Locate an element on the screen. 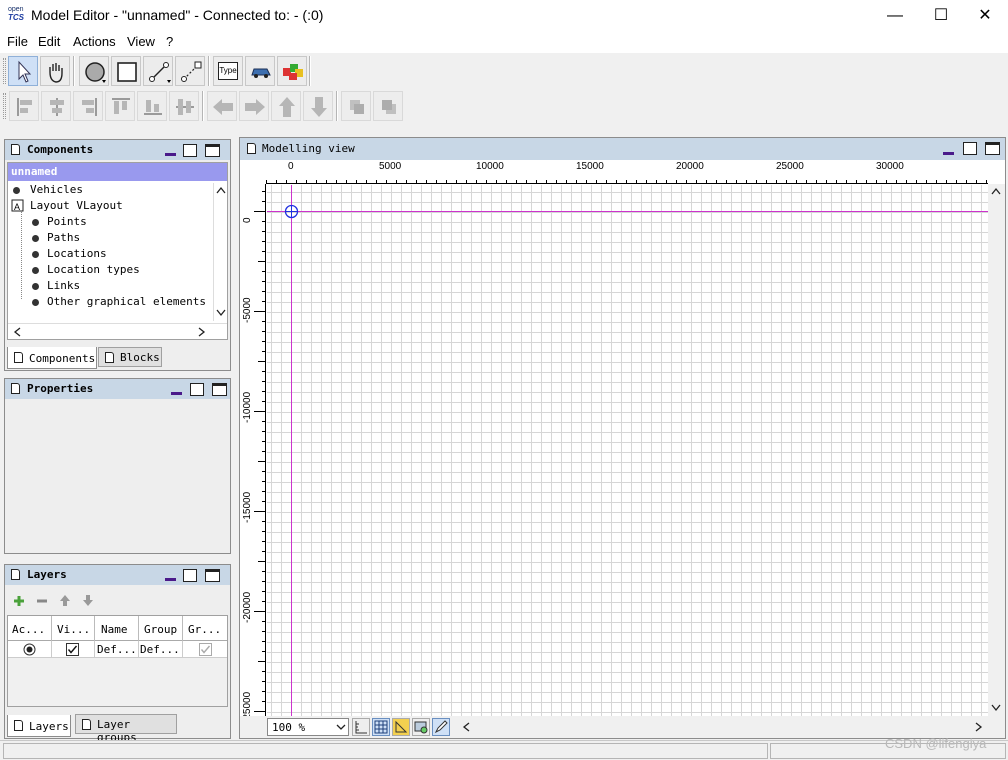  grid-icon is located at coordinates (381, 727).